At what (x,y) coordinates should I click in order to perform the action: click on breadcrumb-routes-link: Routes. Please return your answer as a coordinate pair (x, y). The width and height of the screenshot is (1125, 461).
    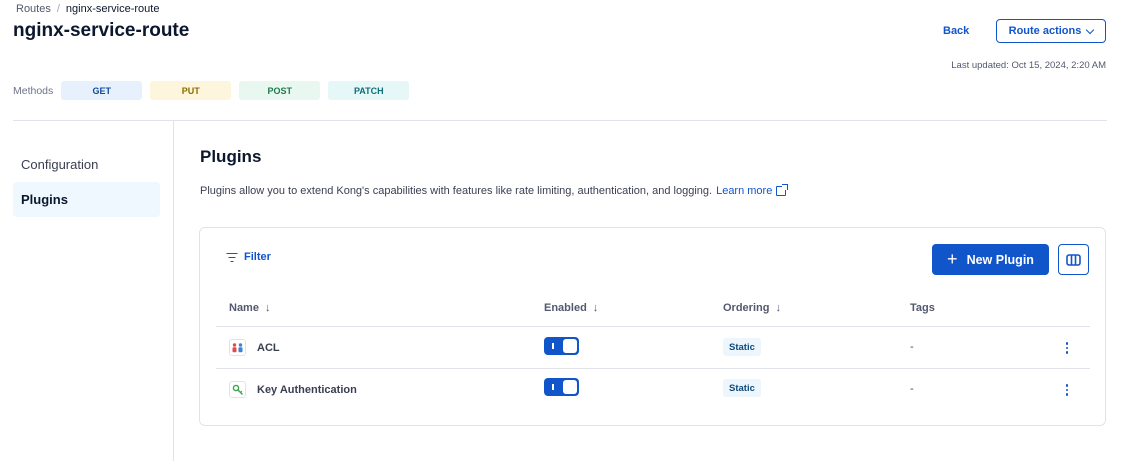
    Looking at the image, I should click on (33, 9).